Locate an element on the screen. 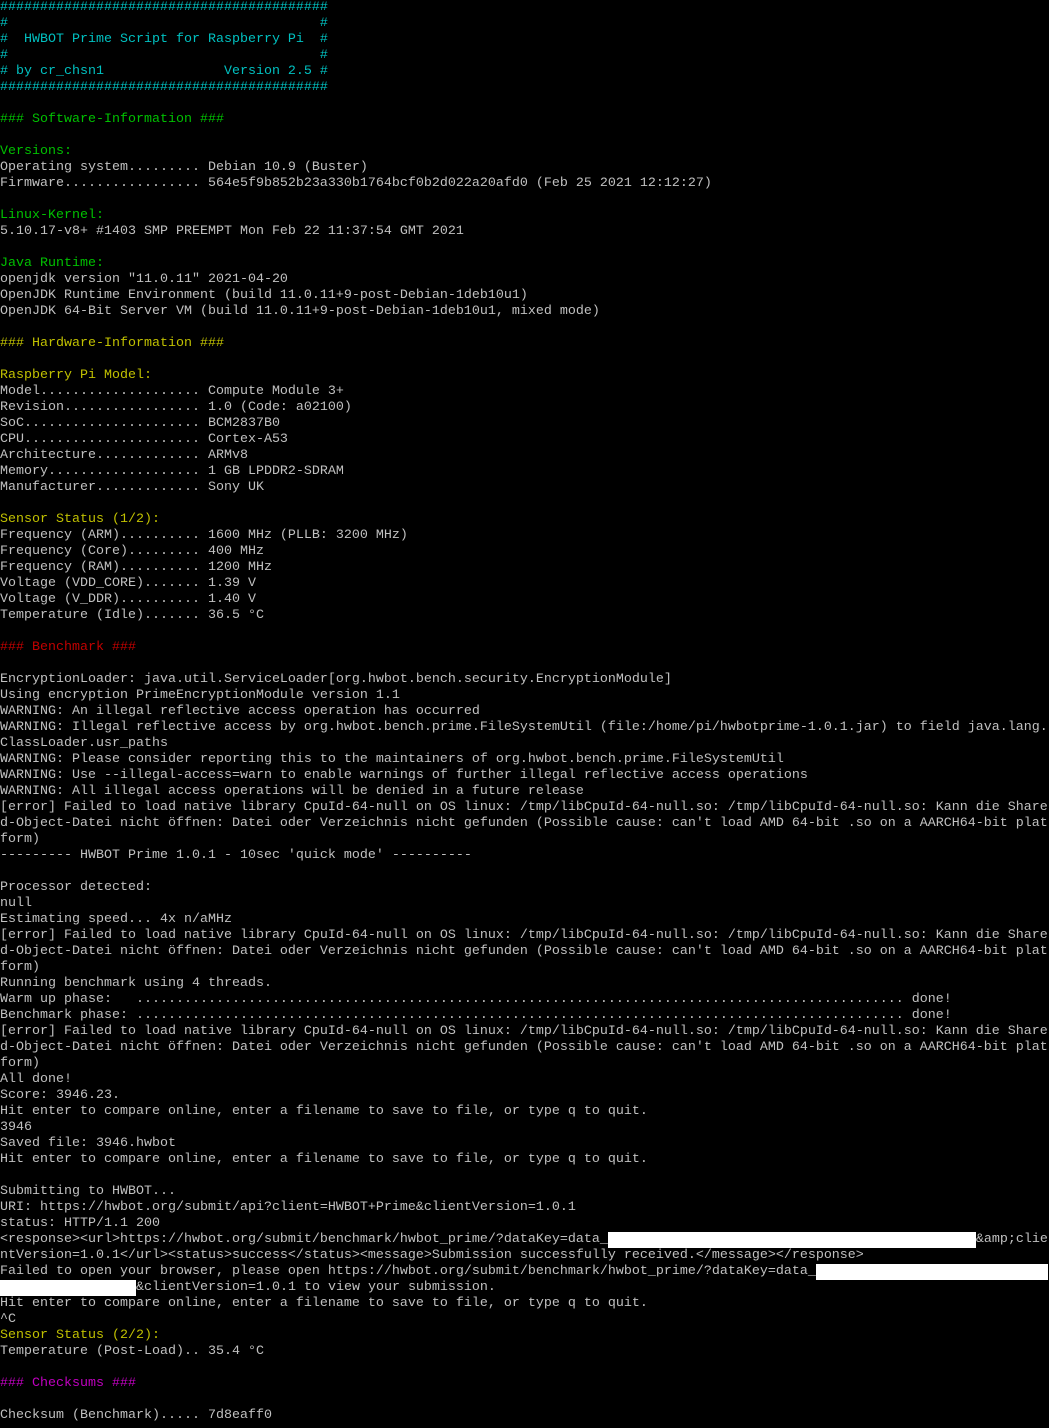 The height and width of the screenshot is (1428, 1049). terminal-line-text: &amp;clie is located at coordinates (1011, 1239).